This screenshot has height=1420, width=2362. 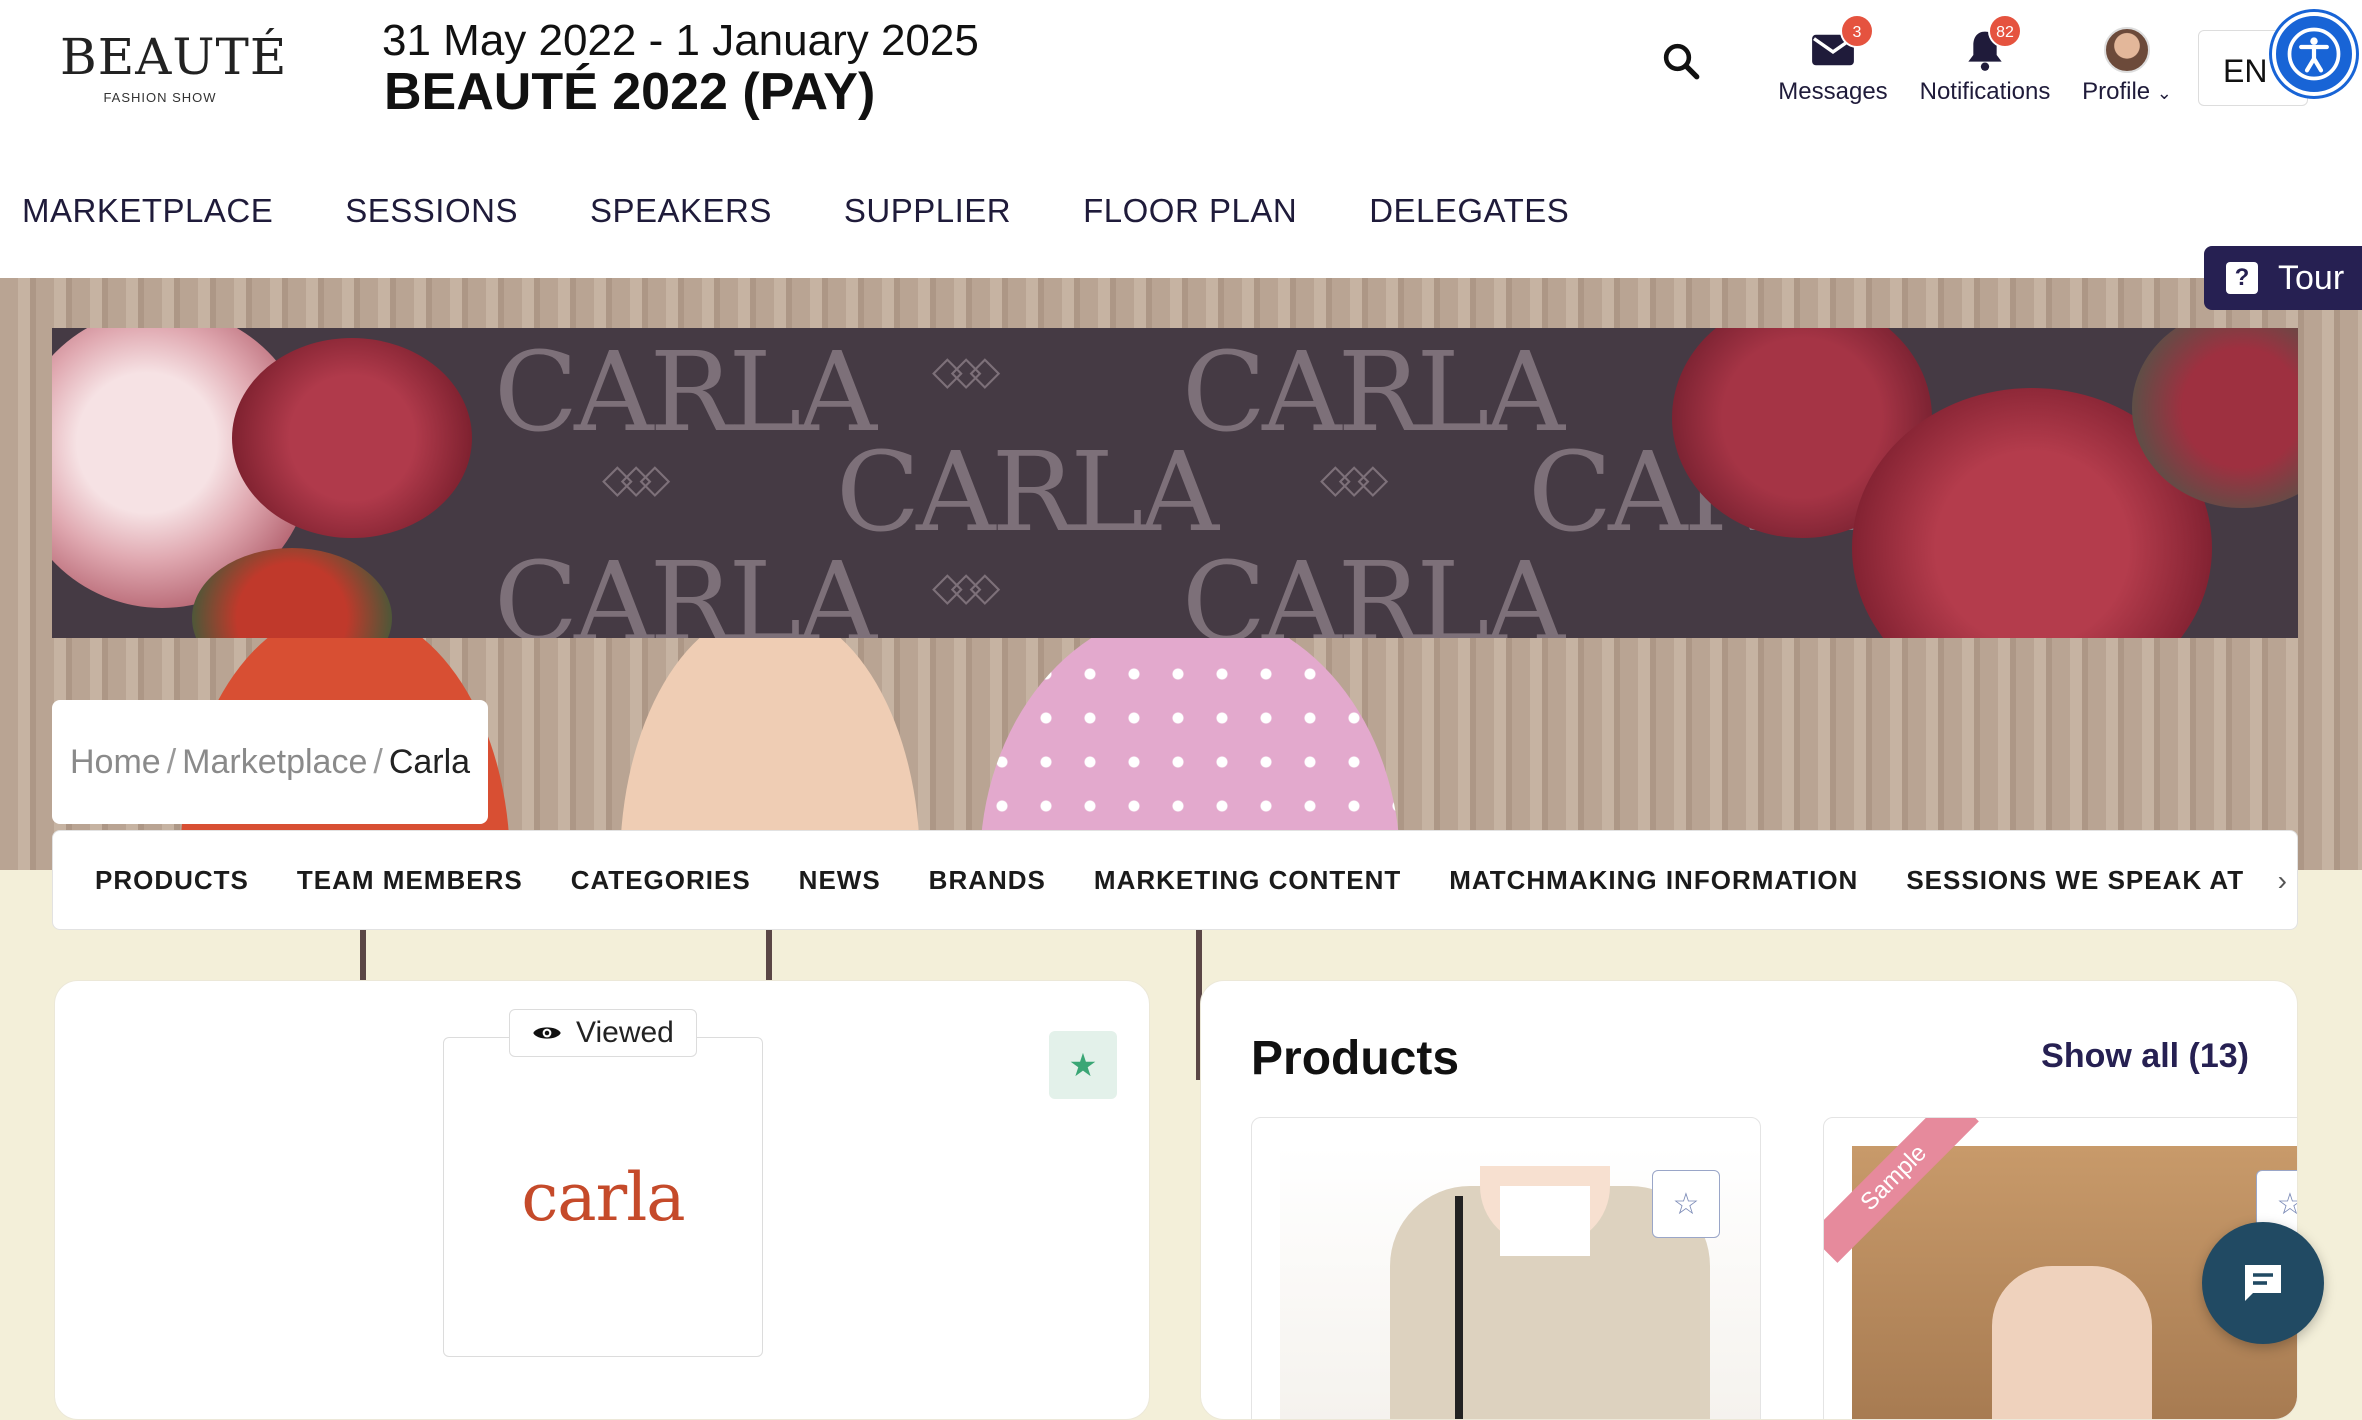 What do you see at coordinates (2164, 93) in the screenshot?
I see `chevron-down-icon: ⌄` at bounding box center [2164, 93].